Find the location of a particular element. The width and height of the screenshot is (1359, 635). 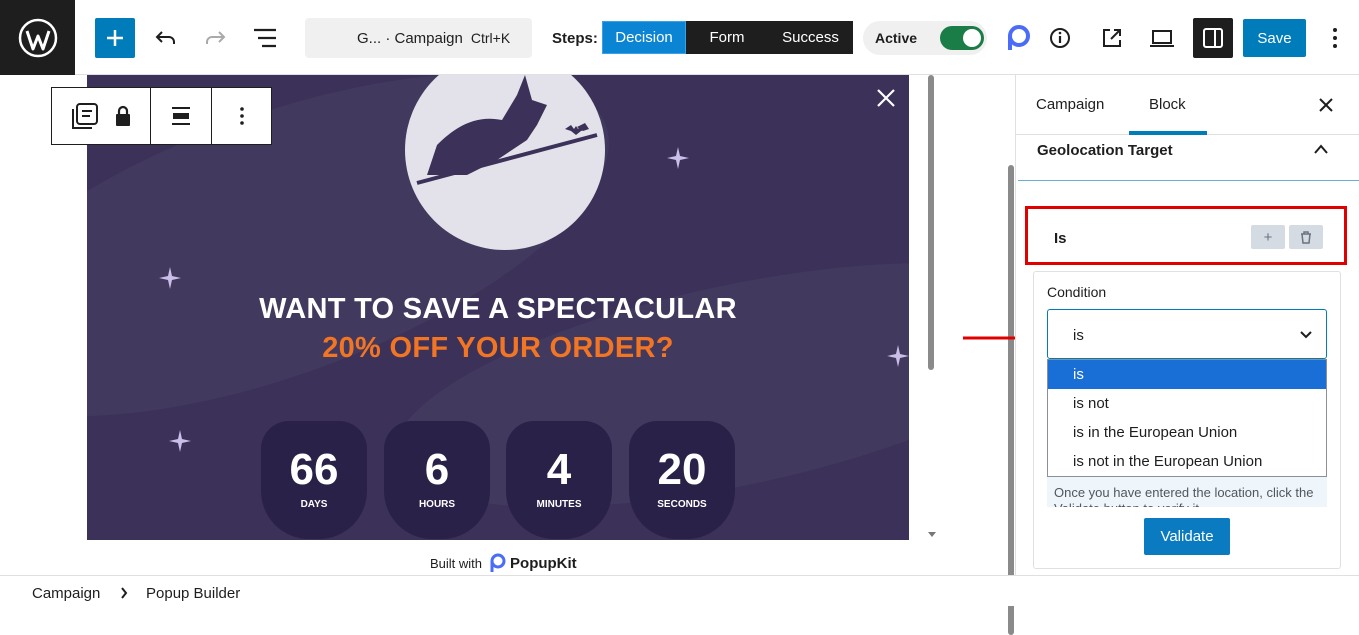

built-with-credit: Built with PopupKit is located at coordinates (503, 563).